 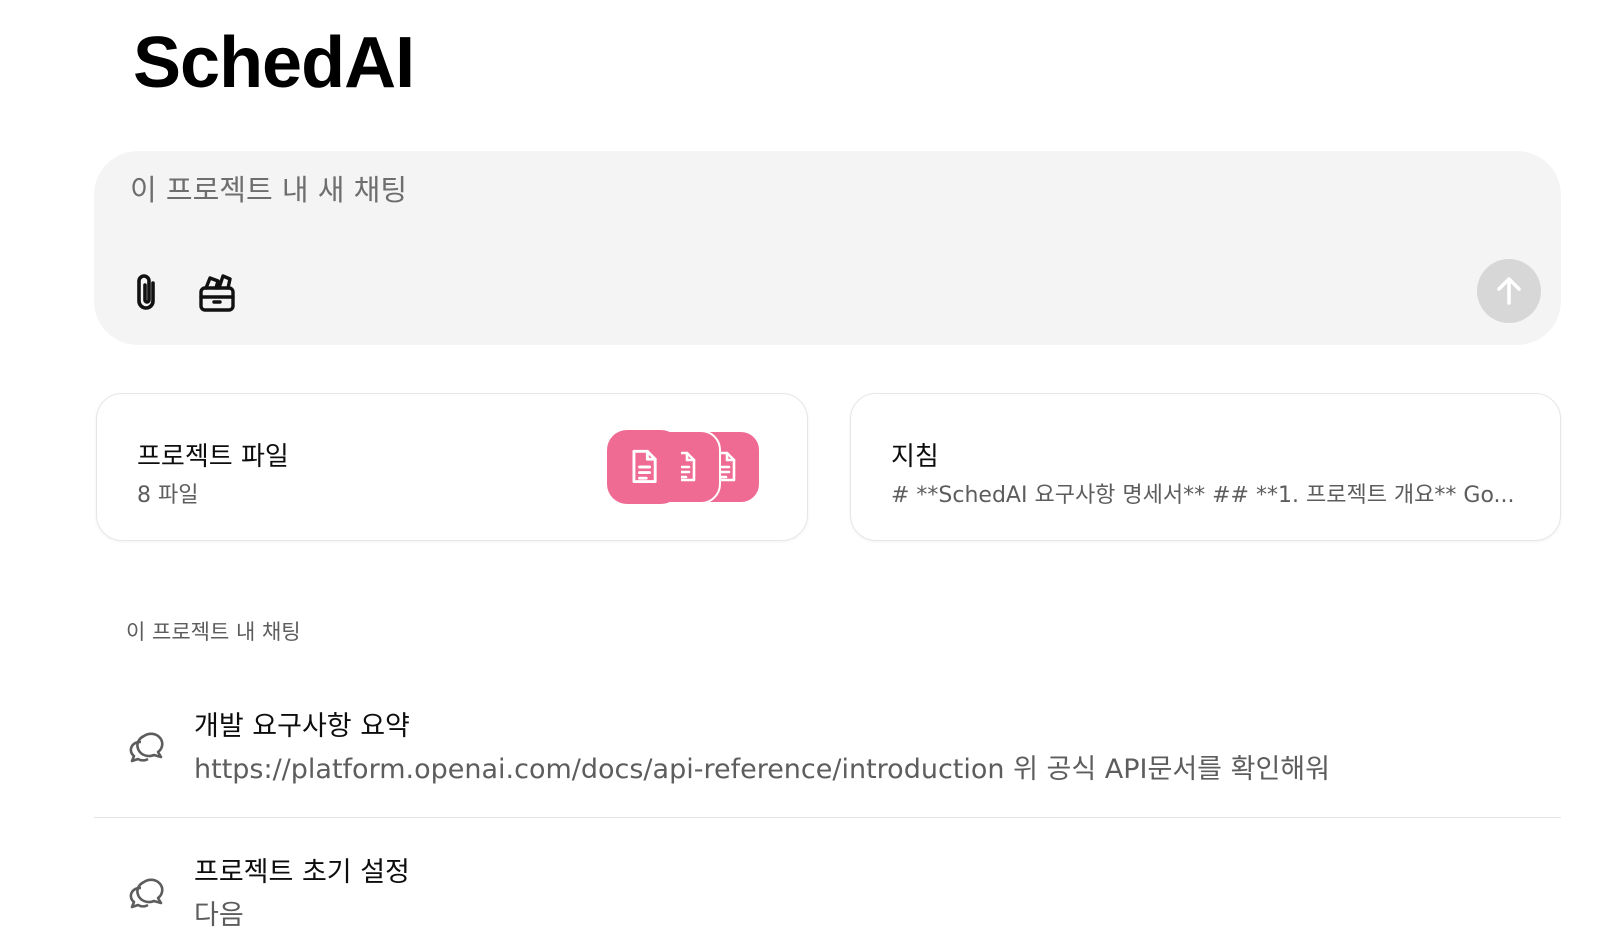 I want to click on project-tools-button, so click(x=217, y=293).